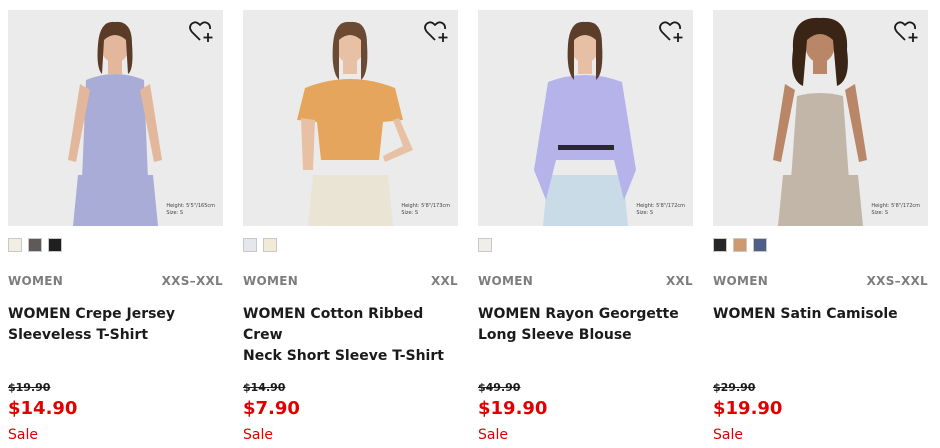  I want to click on product-name-line: Neck Short Sleeve T-Shirt, so click(343, 356).